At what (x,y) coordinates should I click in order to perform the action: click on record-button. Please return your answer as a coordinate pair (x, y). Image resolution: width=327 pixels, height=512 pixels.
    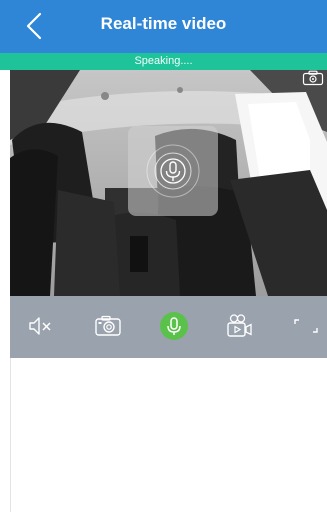
    Looking at the image, I should click on (240, 326).